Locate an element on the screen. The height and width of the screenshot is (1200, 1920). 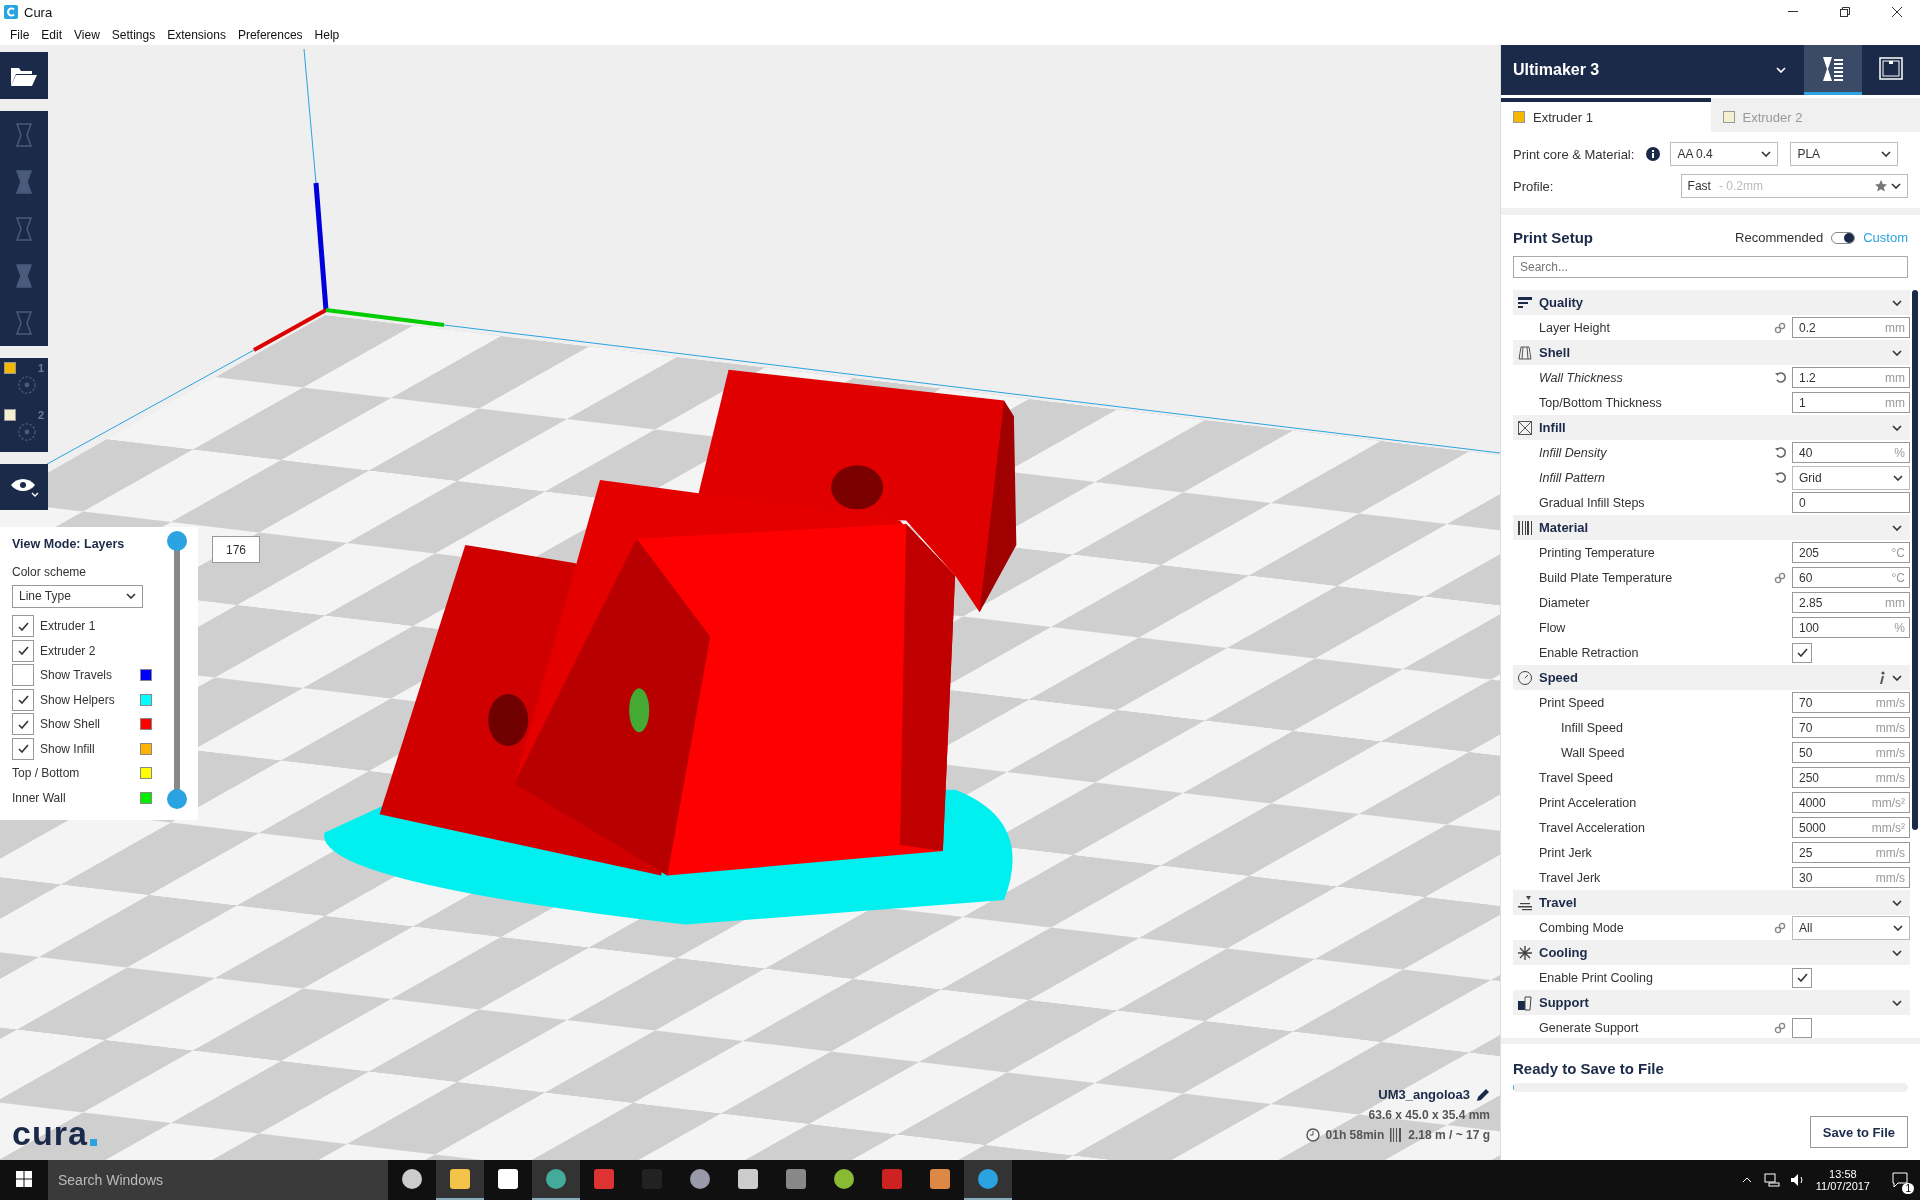
support-block-icon is located at coordinates (1525, 1002).